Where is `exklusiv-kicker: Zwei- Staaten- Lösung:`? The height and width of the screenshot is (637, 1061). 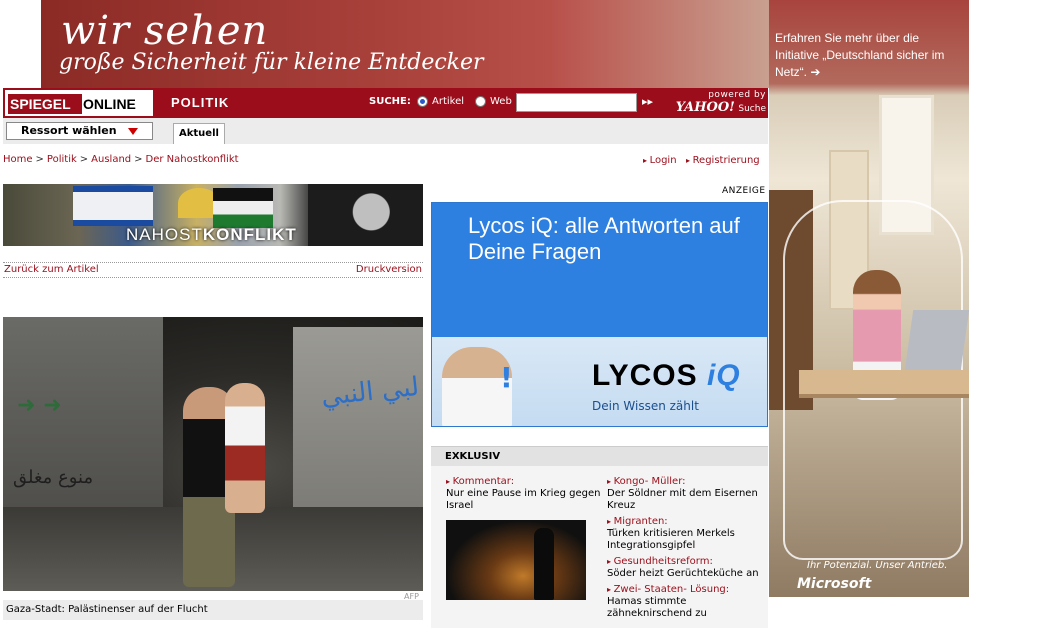
exklusiv-kicker: Zwei- Staaten- Lösung: is located at coordinates (668, 589).